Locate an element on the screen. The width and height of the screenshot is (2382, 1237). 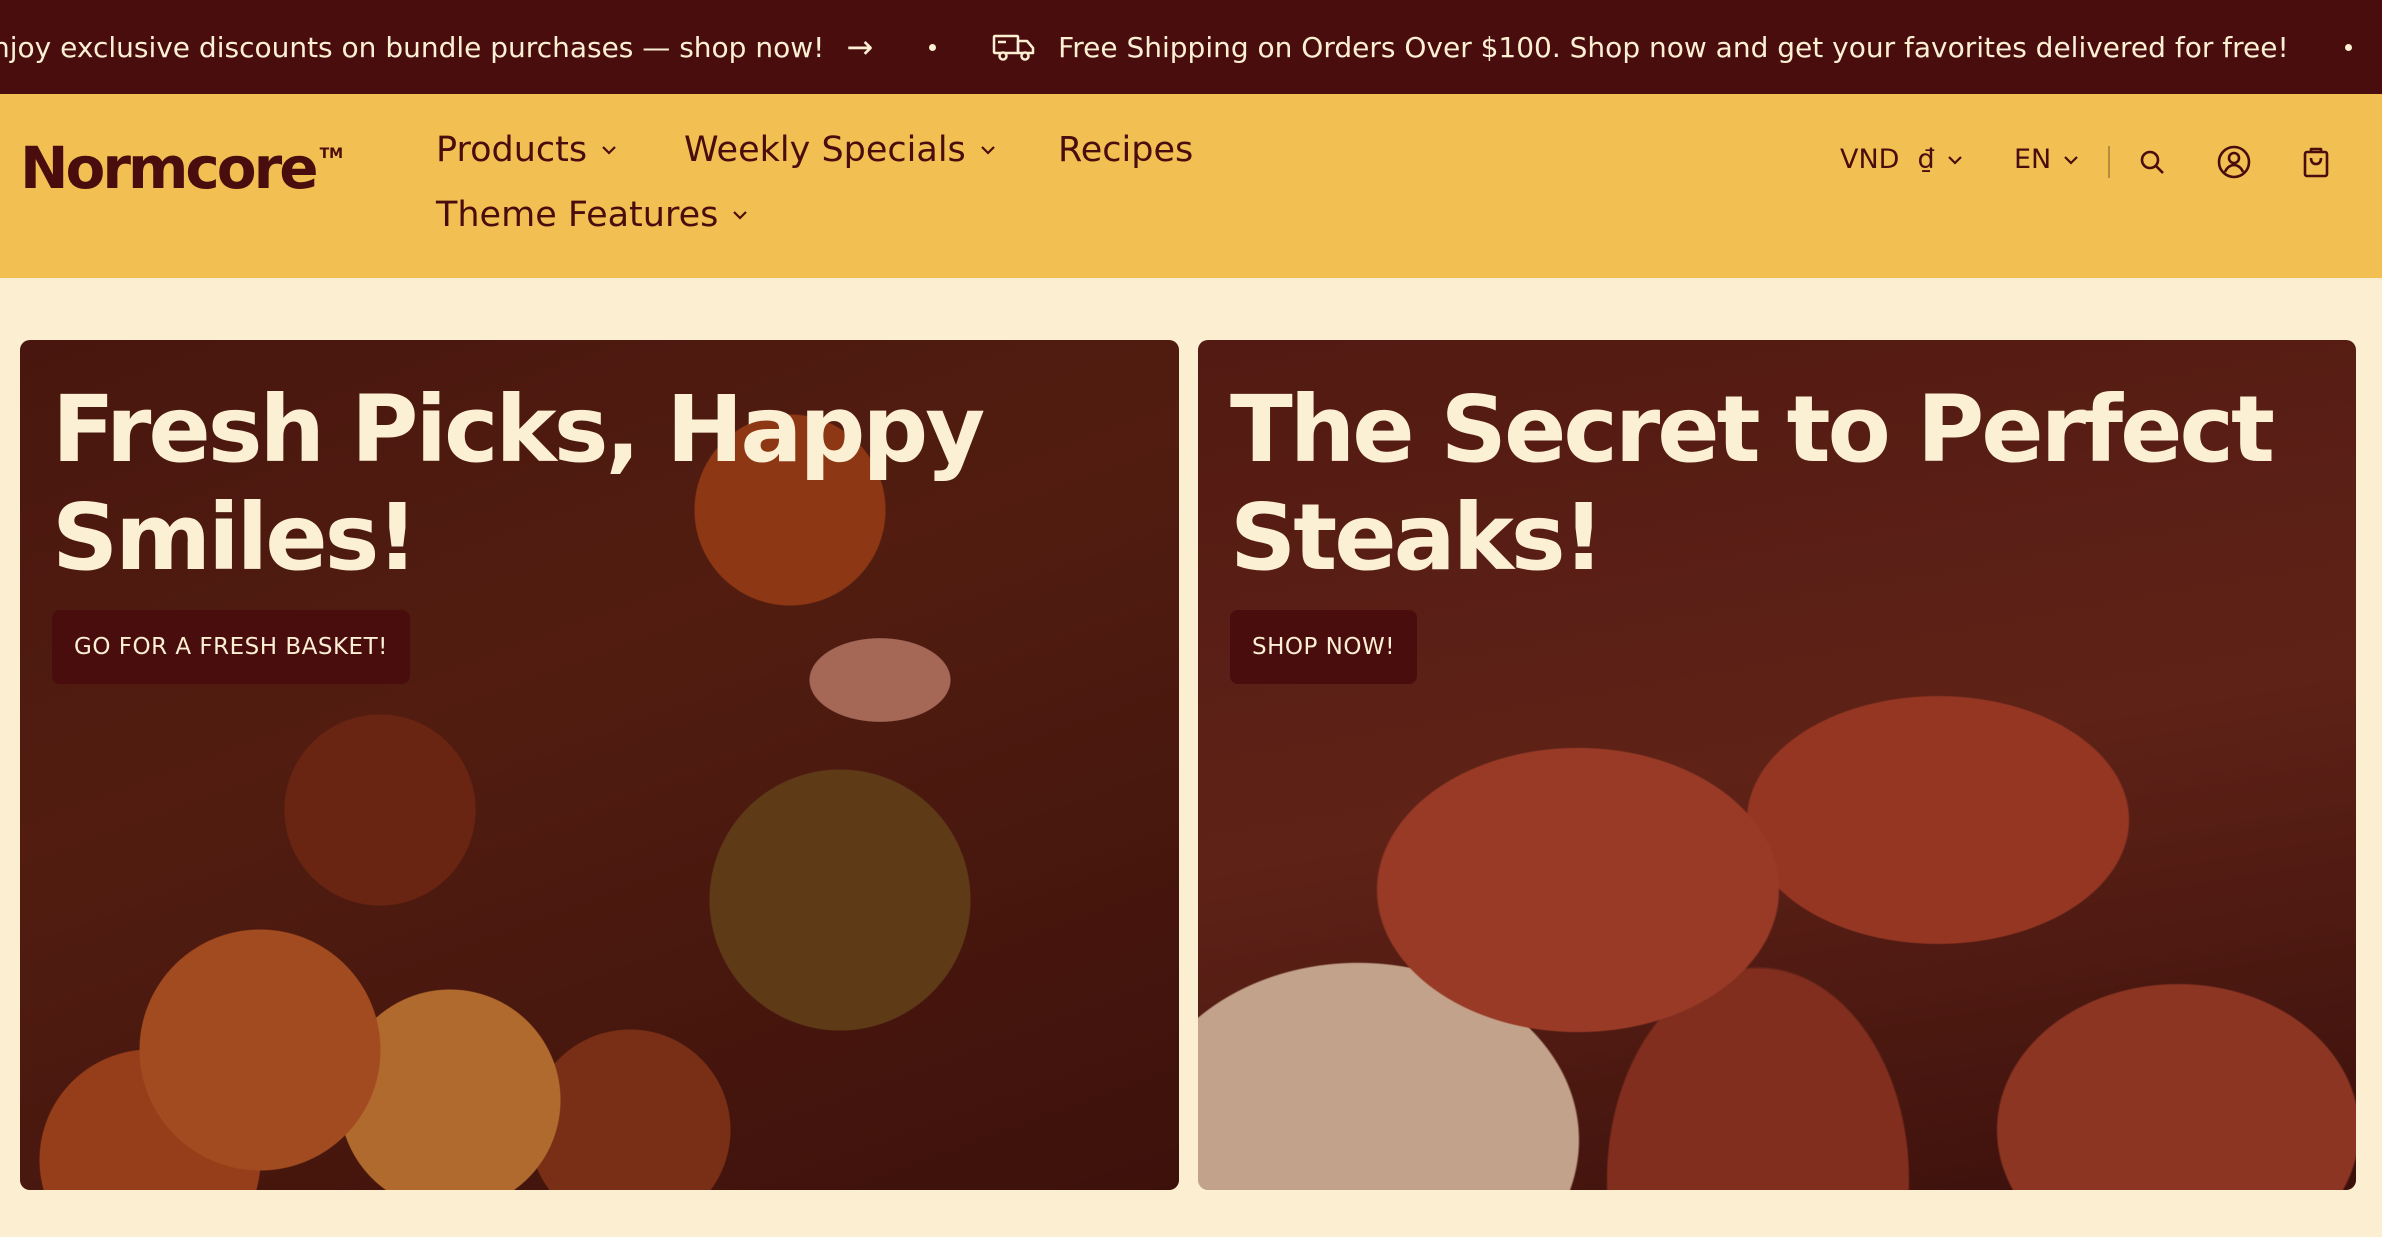
search-icon is located at coordinates (2152, 162).